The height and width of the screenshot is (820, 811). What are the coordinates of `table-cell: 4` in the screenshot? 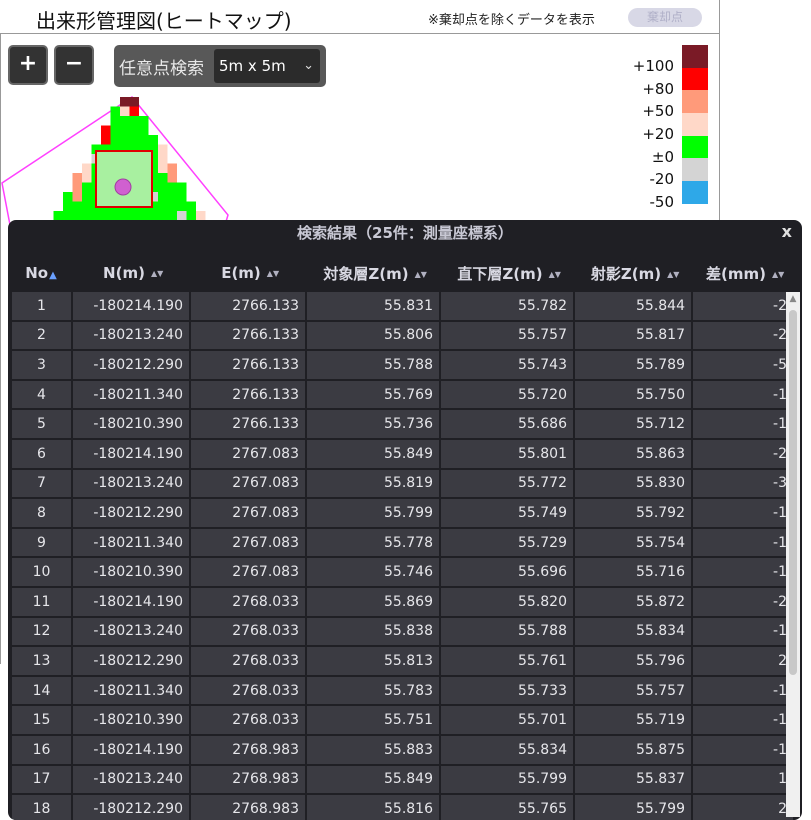 It's located at (41, 394).